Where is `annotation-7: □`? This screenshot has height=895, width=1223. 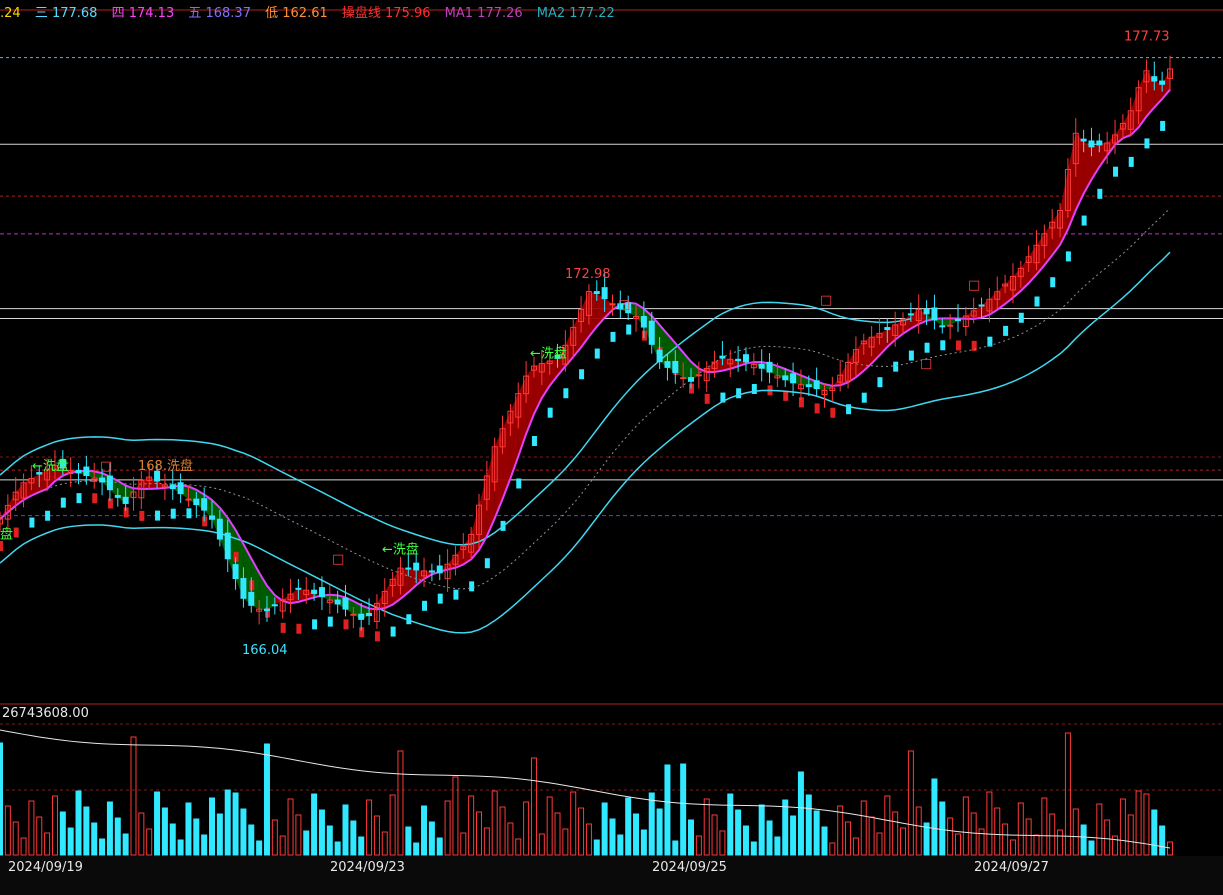 annotation-7: □ is located at coordinates (624, 305).